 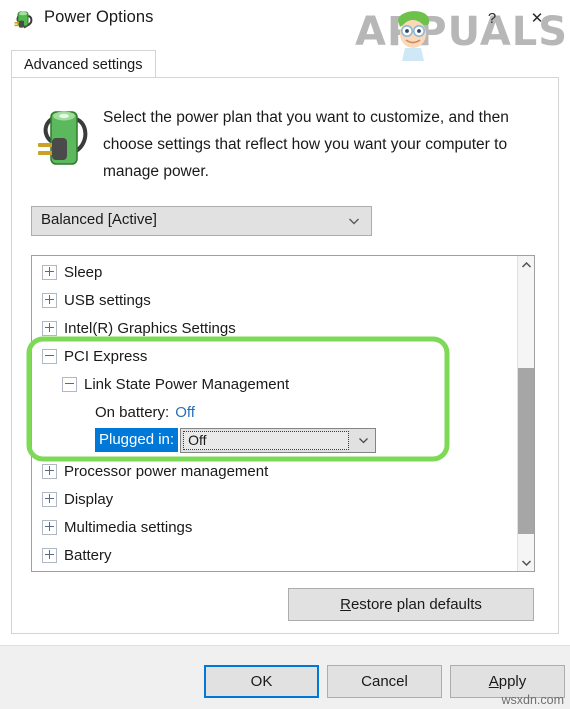 I want to click on tree-item-multimedia-settings: Multimedia settings, so click(x=117, y=527).